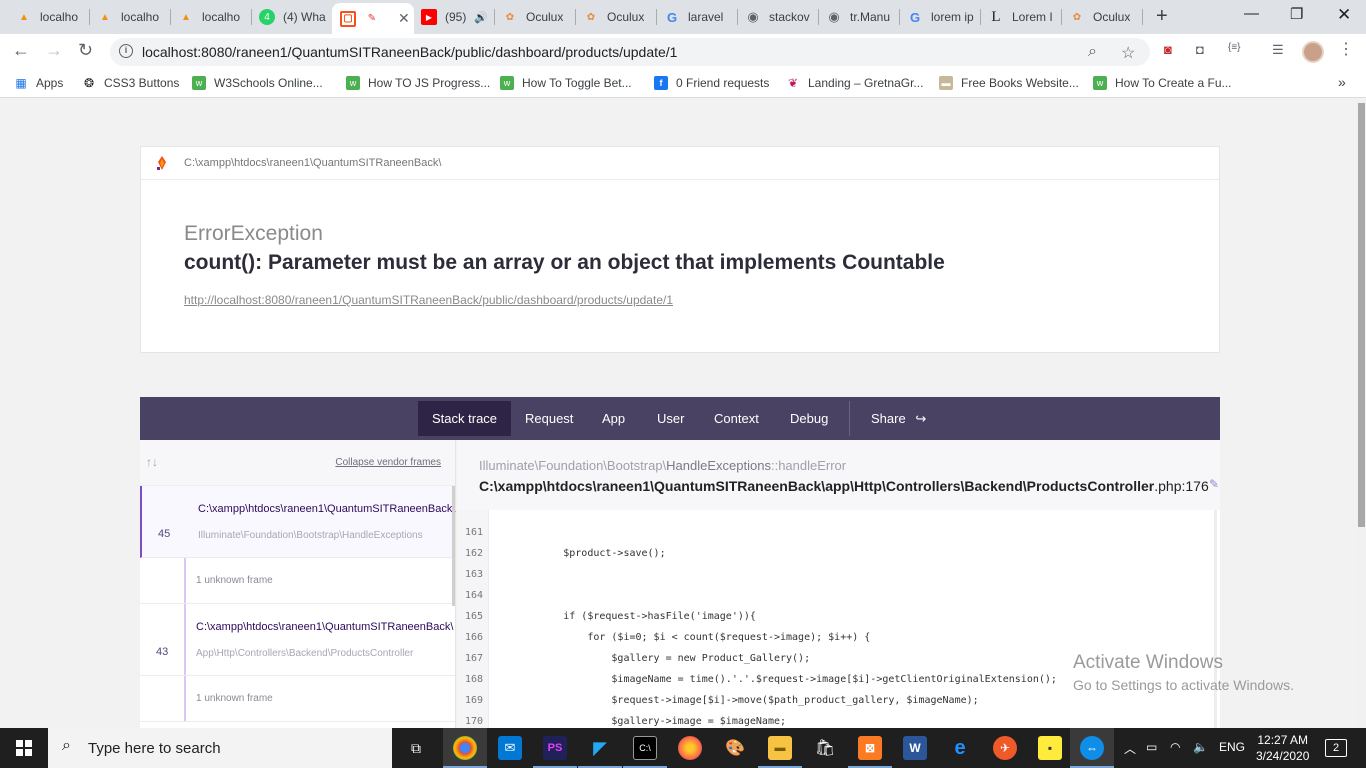 The height and width of the screenshot is (768, 1366). Describe the element at coordinates (555, 748) in the screenshot. I see `phpstorm-icon: PS` at that location.